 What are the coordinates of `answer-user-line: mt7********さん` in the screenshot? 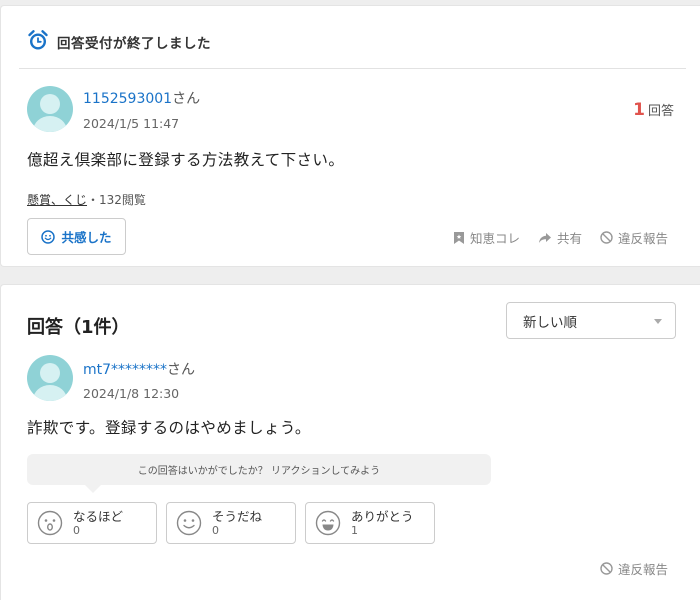 It's located at (139, 369).